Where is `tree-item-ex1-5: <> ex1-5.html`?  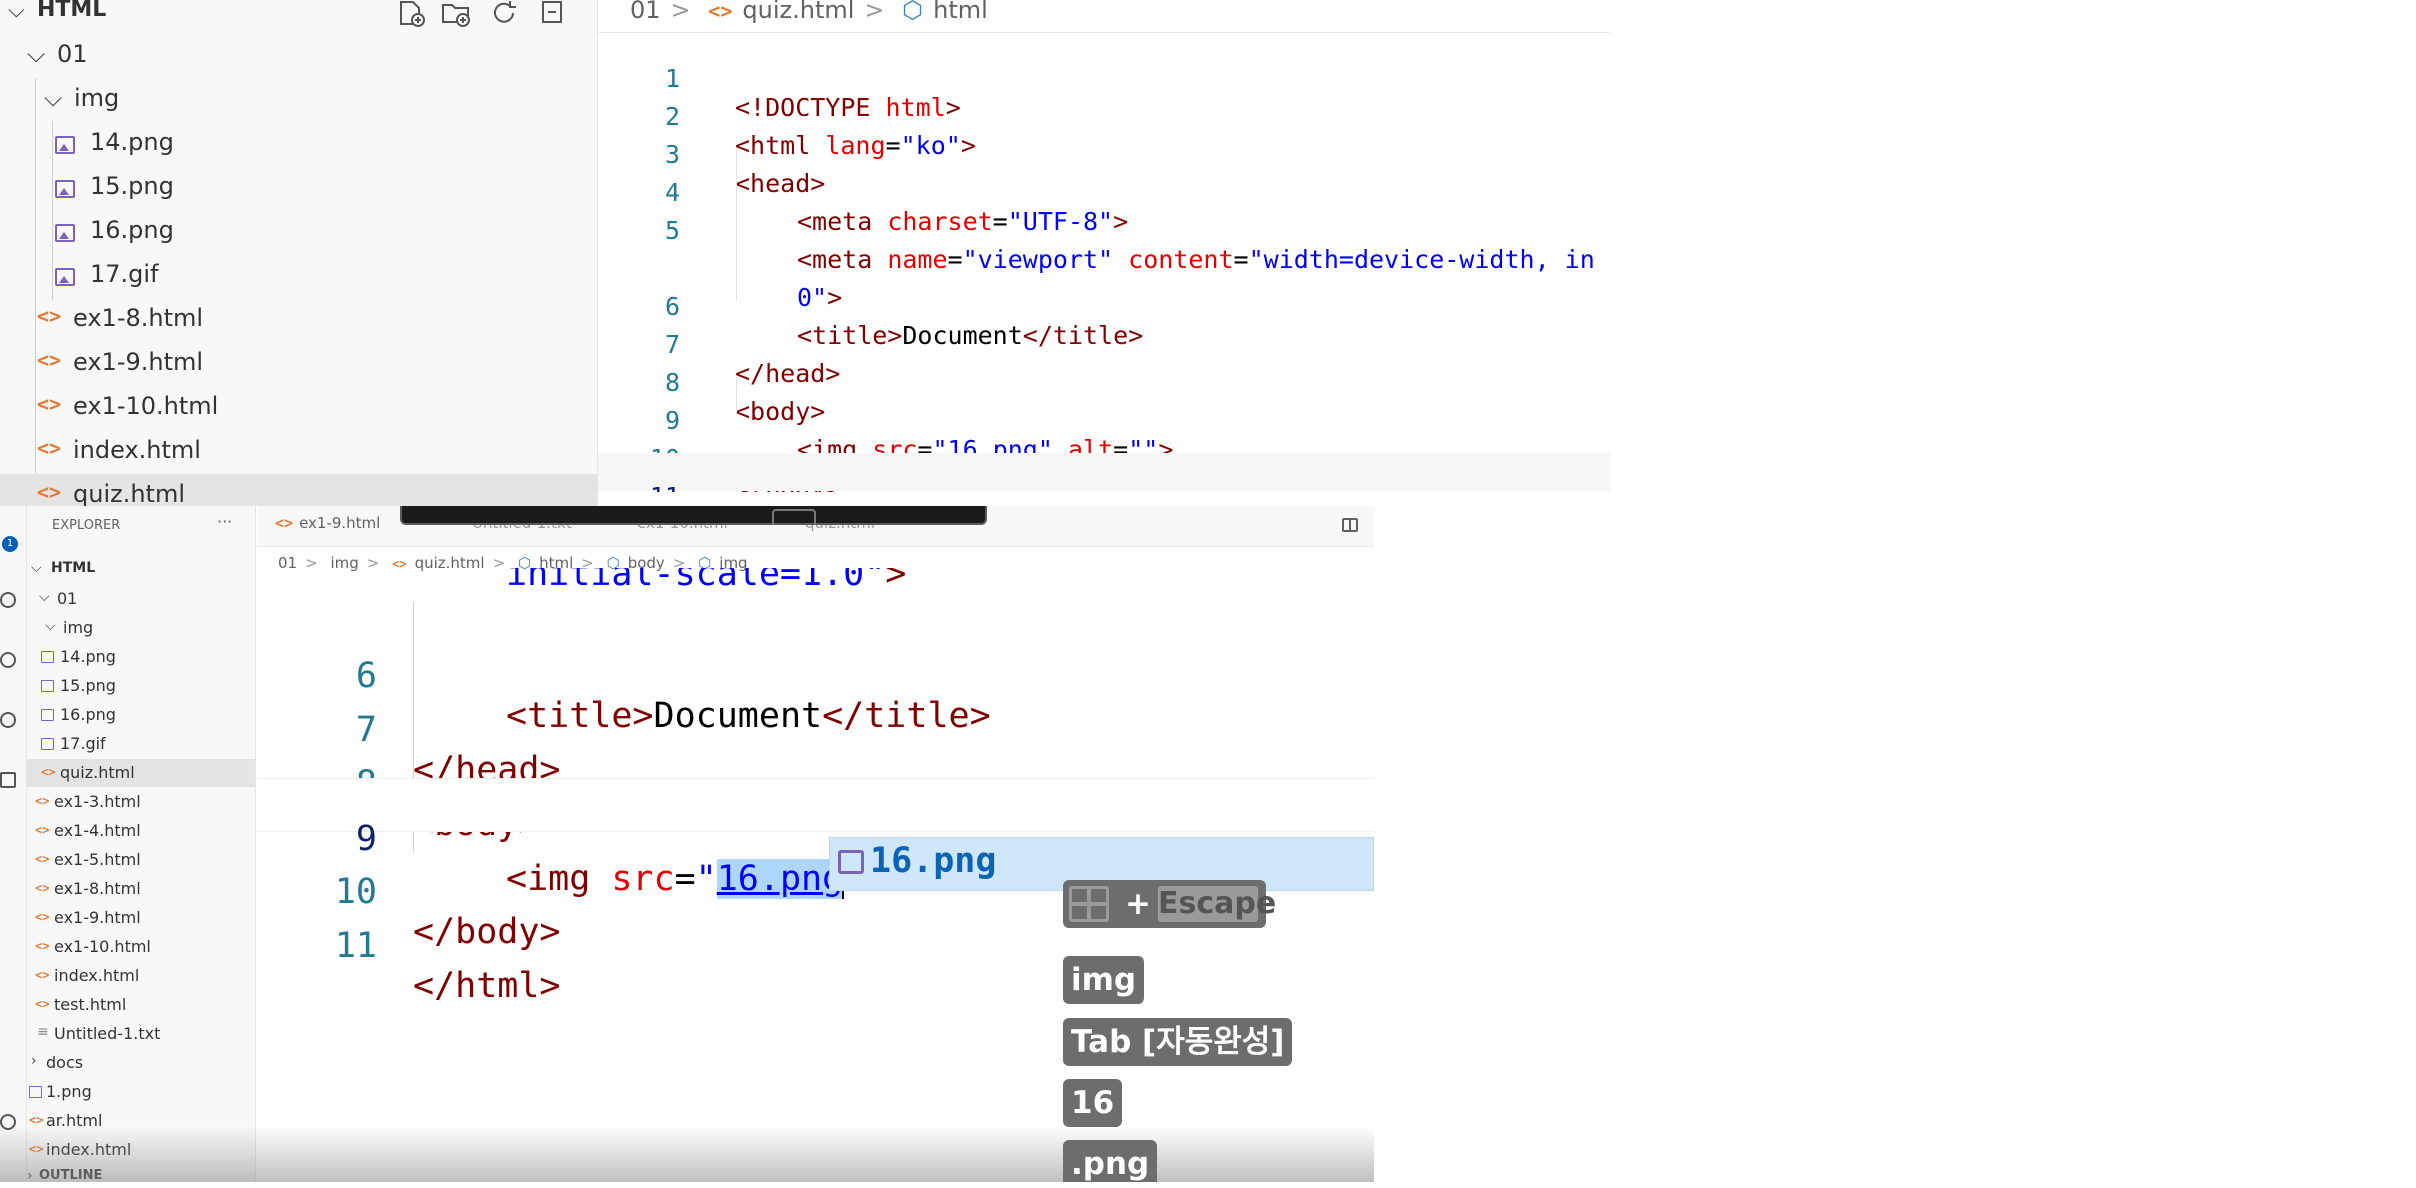 tree-item-ex1-5: <> ex1-5.html is located at coordinates (141, 860).